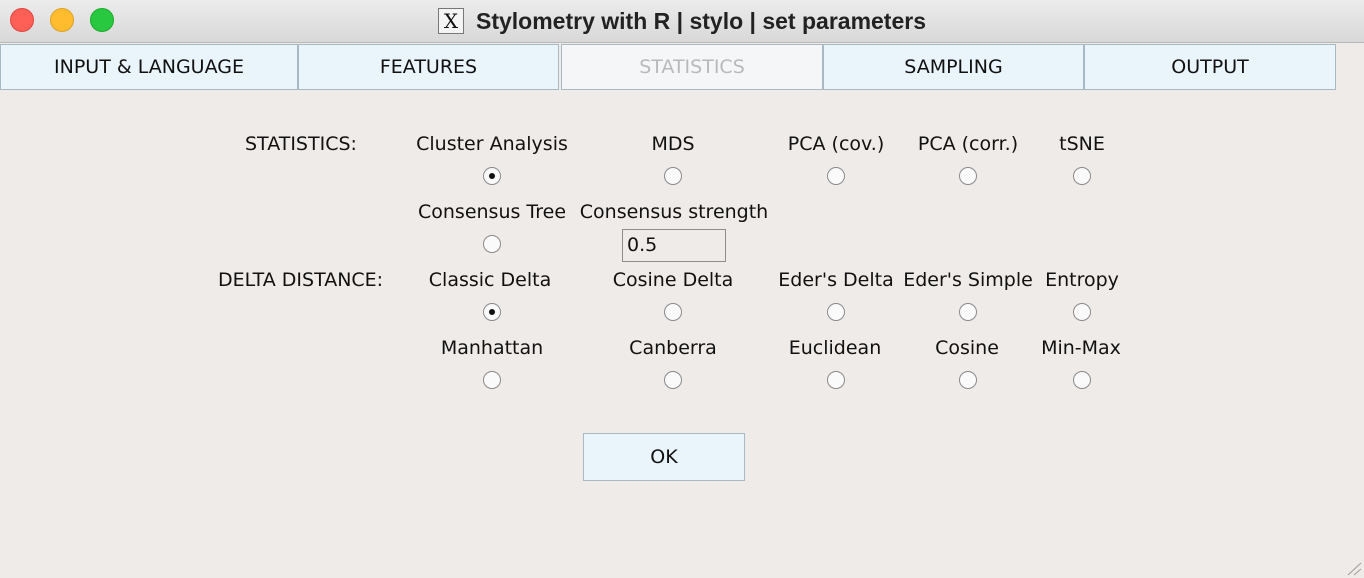  Describe the element at coordinates (1082, 144) in the screenshot. I see `tsne-label: tSNE` at that location.